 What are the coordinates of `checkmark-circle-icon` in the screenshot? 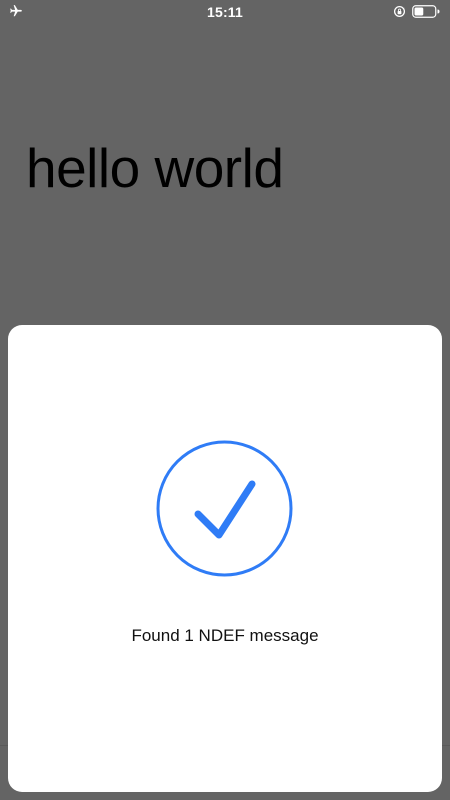 It's located at (224, 508).